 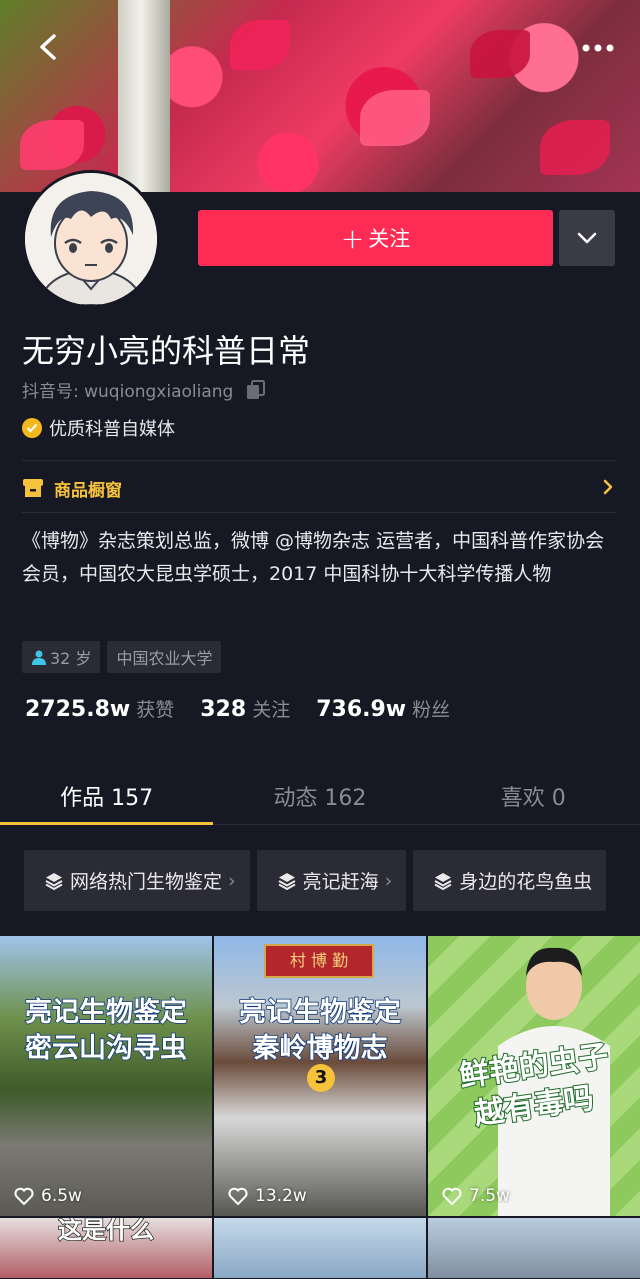 What do you see at coordinates (281, 1196) in the screenshot?
I see `likes-count: 13.2w` at bounding box center [281, 1196].